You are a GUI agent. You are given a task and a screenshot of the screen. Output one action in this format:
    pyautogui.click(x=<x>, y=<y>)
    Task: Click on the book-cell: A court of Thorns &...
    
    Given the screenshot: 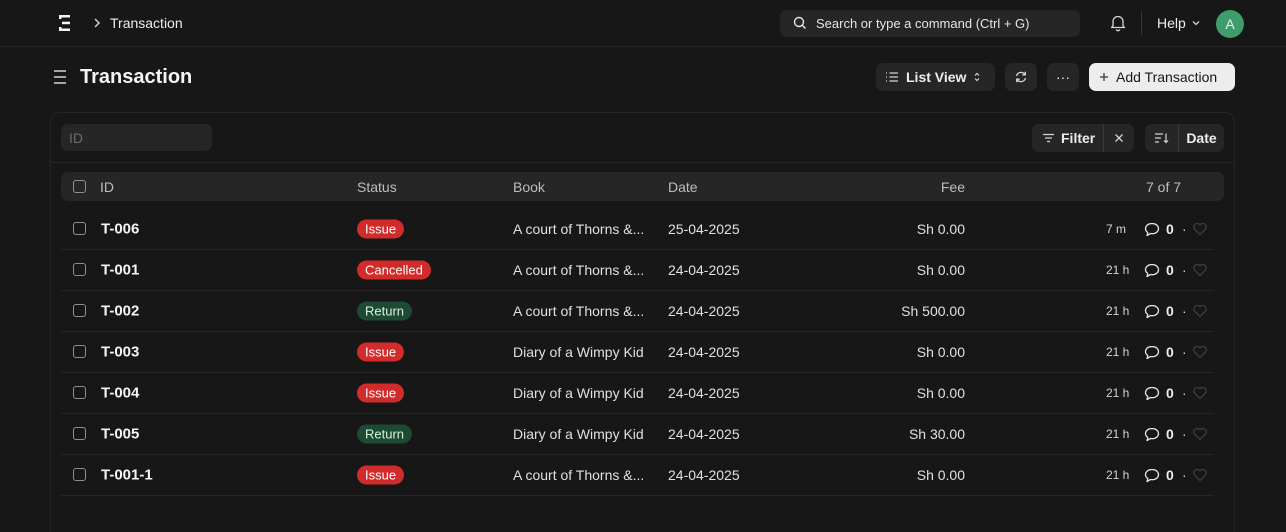 What is the action you would take?
    pyautogui.click(x=579, y=229)
    